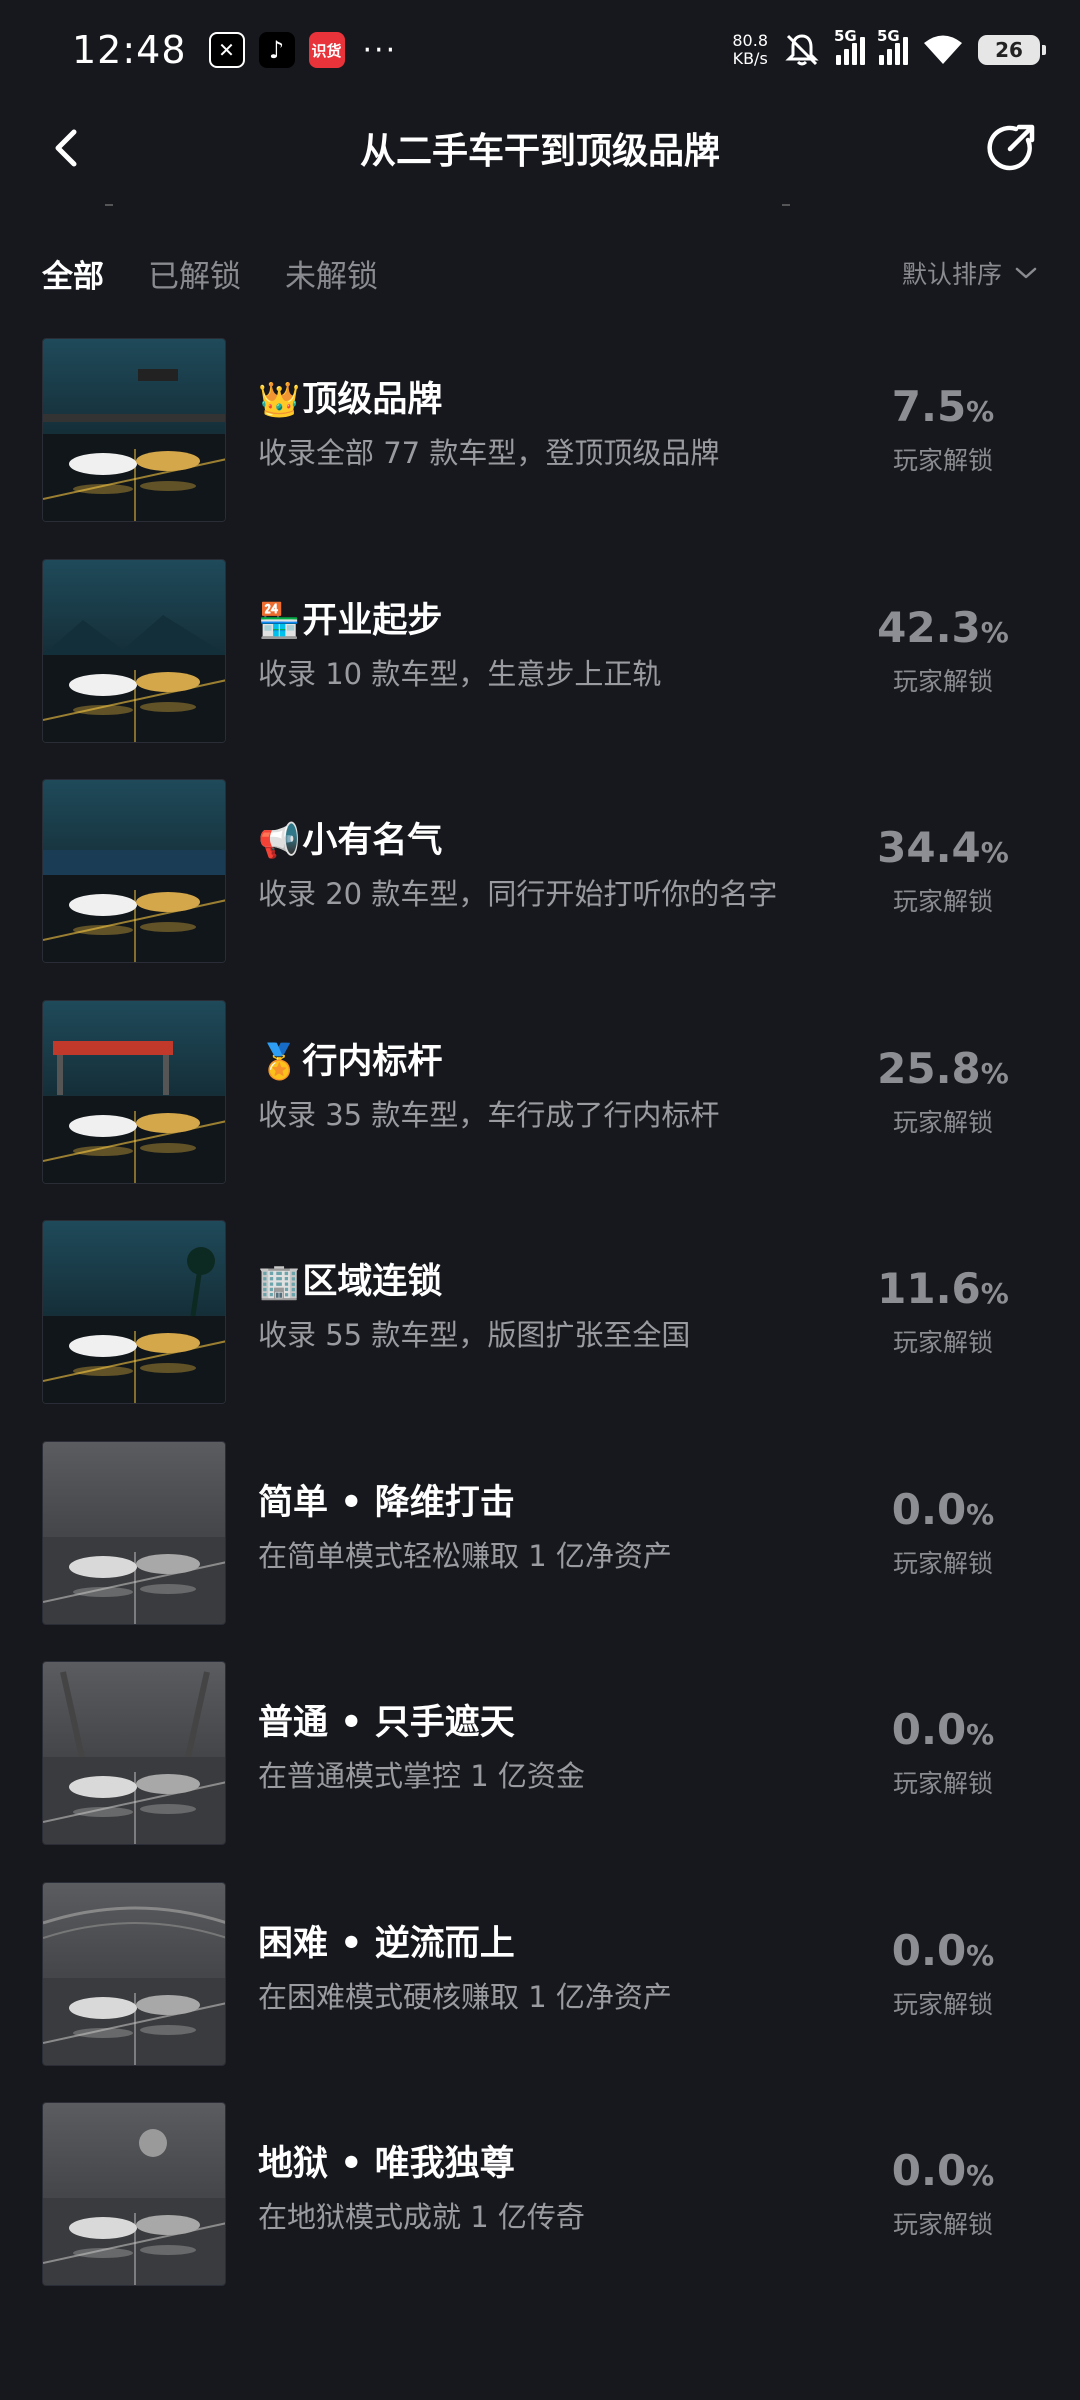  I want to click on achievement-item-1: 👑顶级品牌 收录全部 77 款车型，登顶顶级品牌 7.5% 玩家解锁, so click(540, 448).